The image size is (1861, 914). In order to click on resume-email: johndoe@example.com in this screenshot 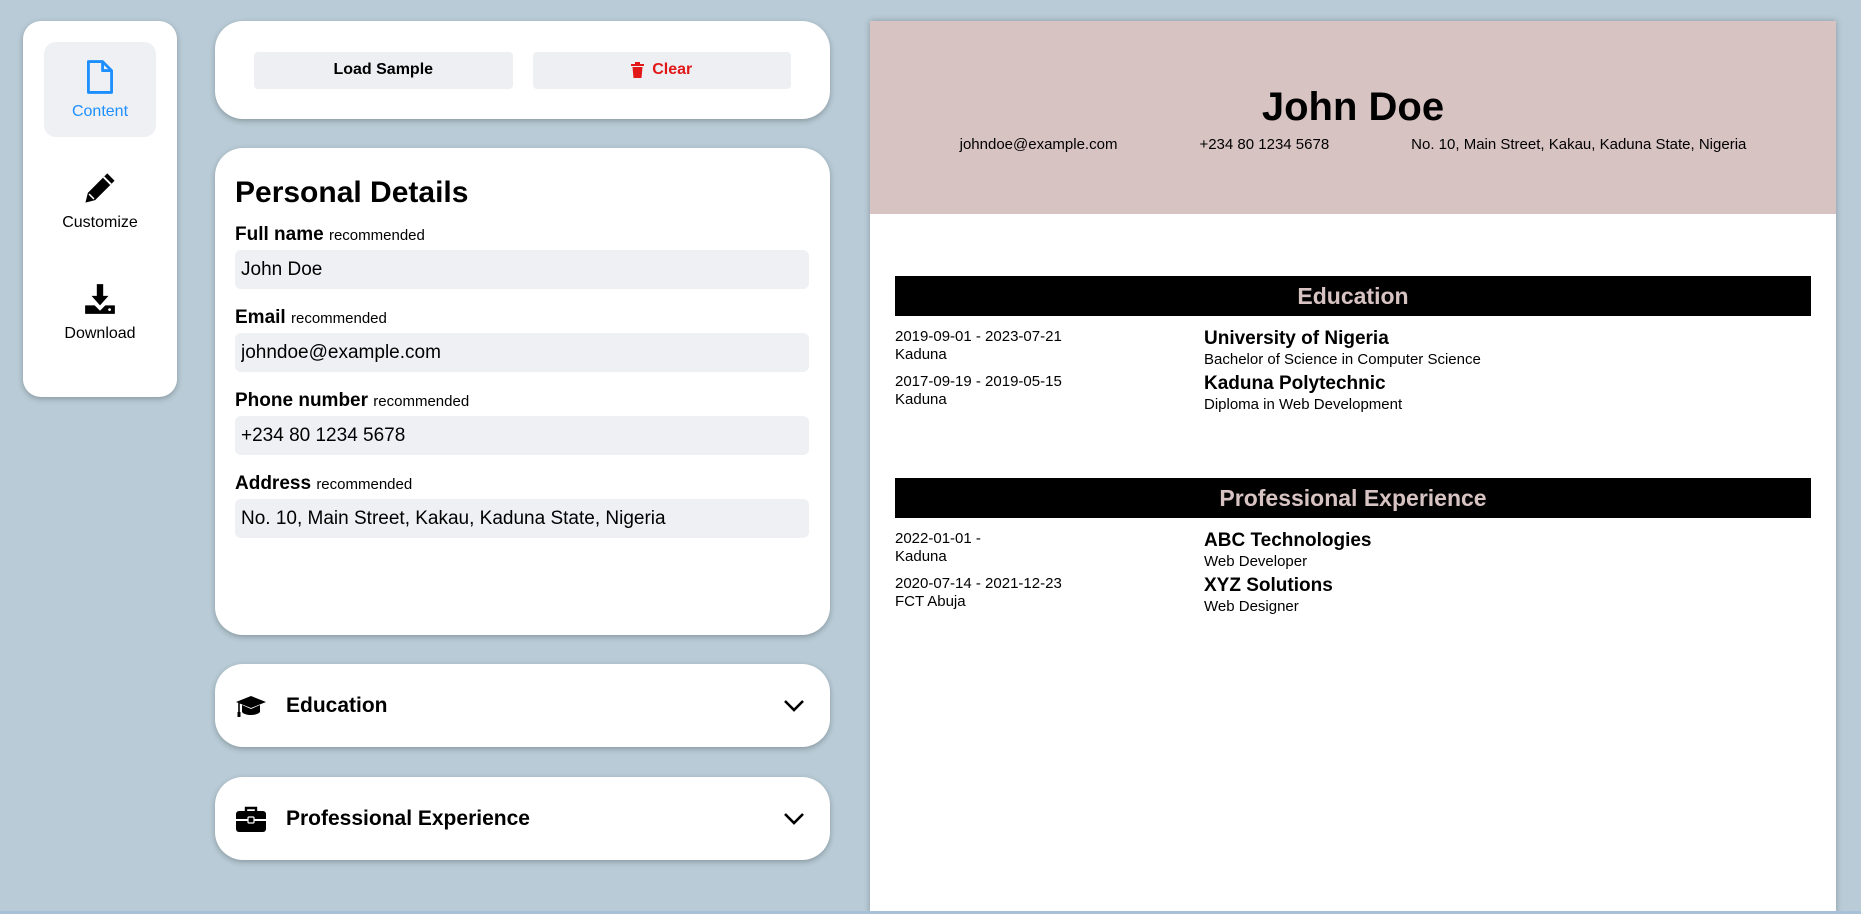, I will do `click(1038, 144)`.